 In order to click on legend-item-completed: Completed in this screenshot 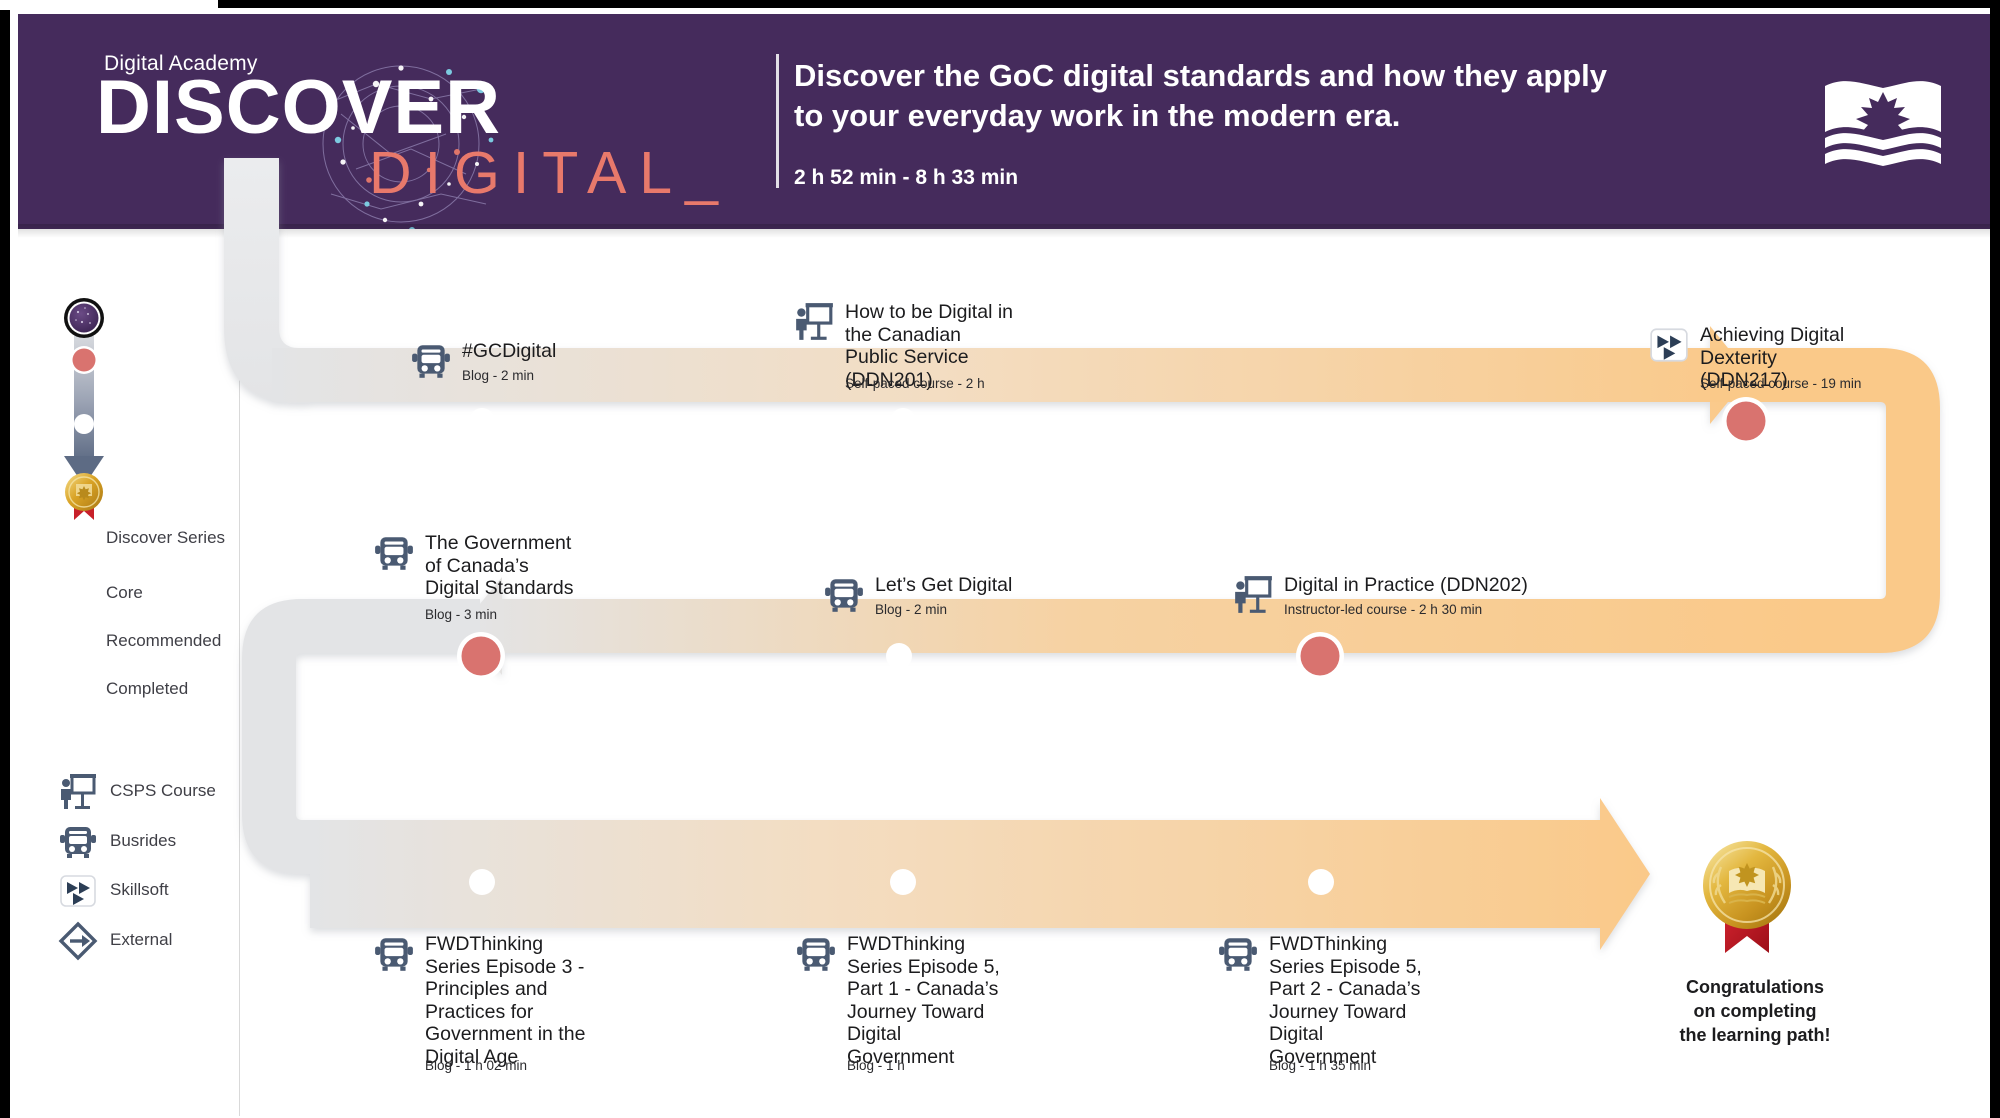, I will do `click(147, 689)`.